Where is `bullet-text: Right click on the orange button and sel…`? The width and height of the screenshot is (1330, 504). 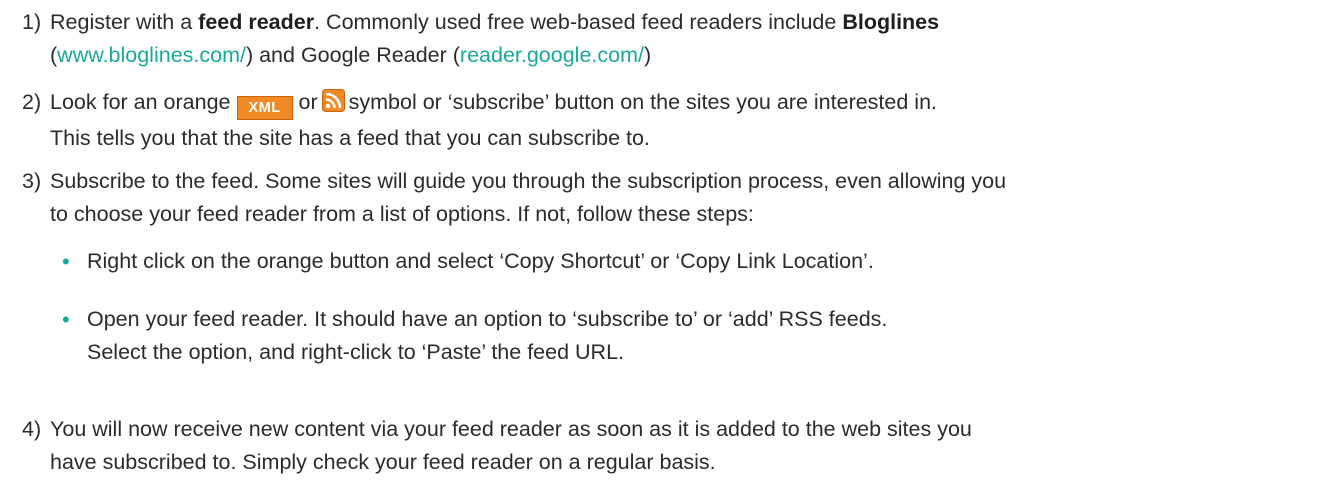
bullet-text: Right click on the orange button and sel… is located at coordinates (480, 261).